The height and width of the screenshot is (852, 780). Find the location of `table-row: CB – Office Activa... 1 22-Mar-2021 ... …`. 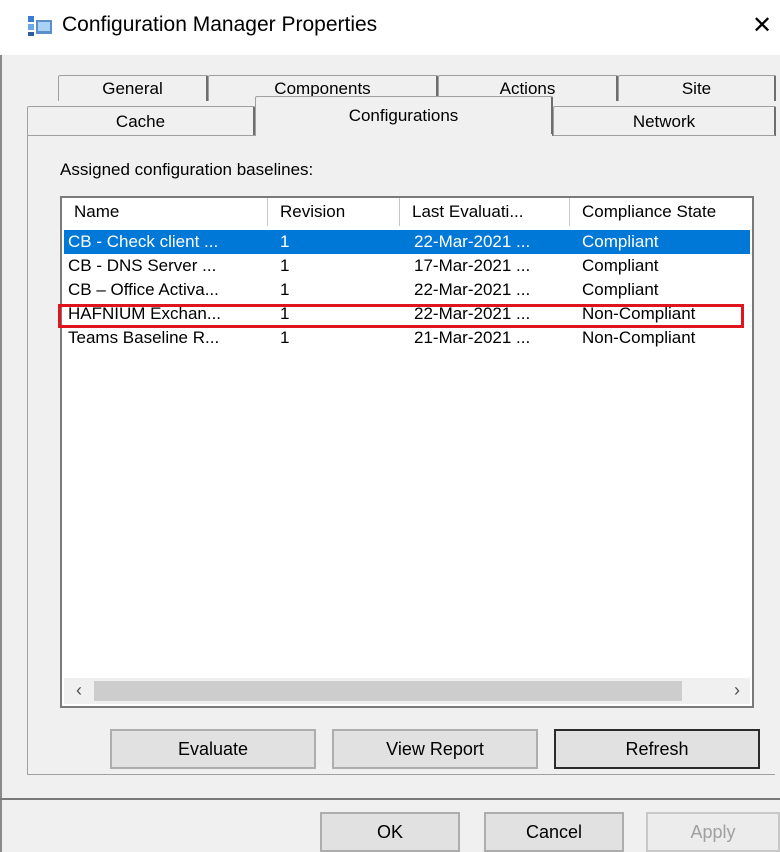

table-row: CB – Office Activa... 1 22-Mar-2021 ... … is located at coordinates (407, 290).